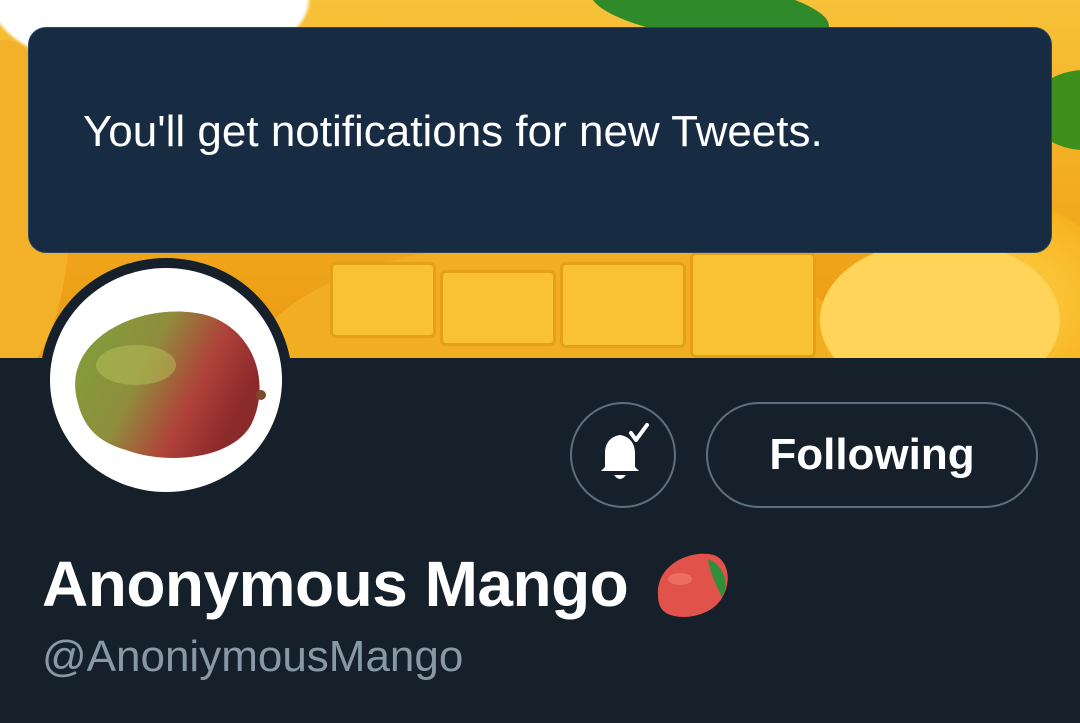 The height and width of the screenshot is (723, 1080). I want to click on profile-display-name: Anonymous Mango, so click(387, 584).